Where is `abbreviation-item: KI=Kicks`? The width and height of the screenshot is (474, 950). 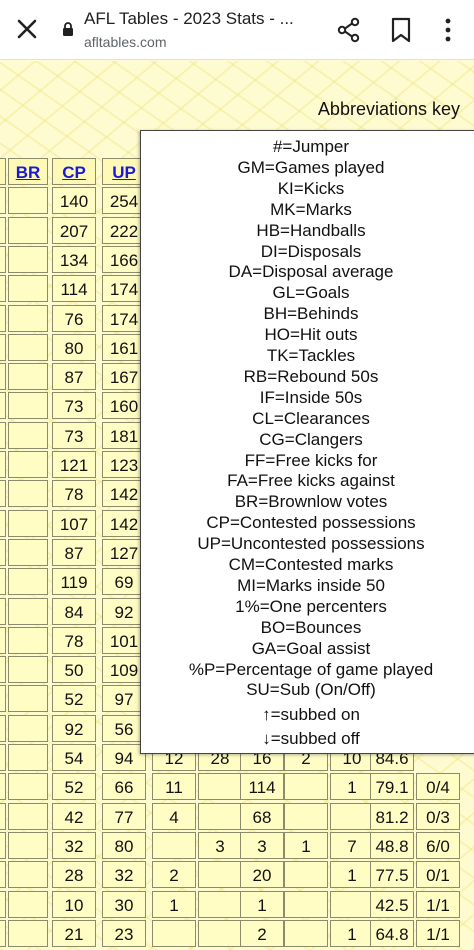 abbreviation-item: KI=Kicks is located at coordinates (311, 188).